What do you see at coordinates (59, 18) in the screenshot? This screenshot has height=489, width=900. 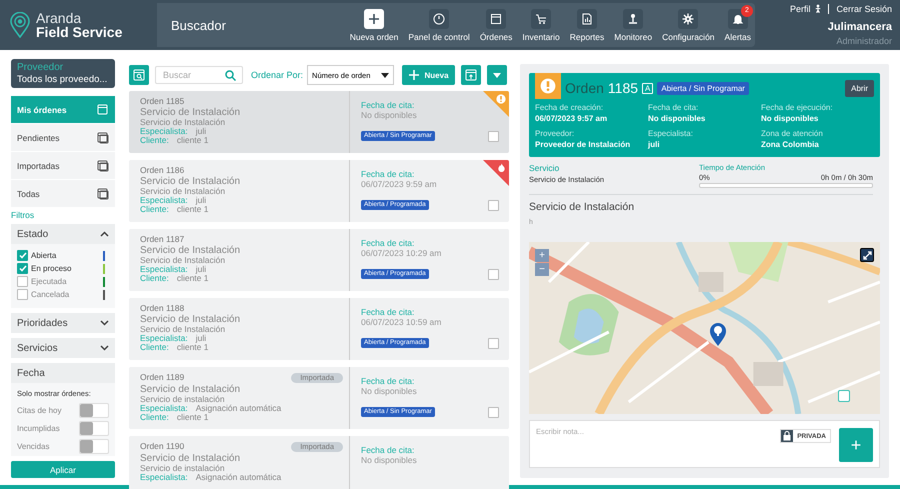 I see `brand-name: Aranda` at bounding box center [59, 18].